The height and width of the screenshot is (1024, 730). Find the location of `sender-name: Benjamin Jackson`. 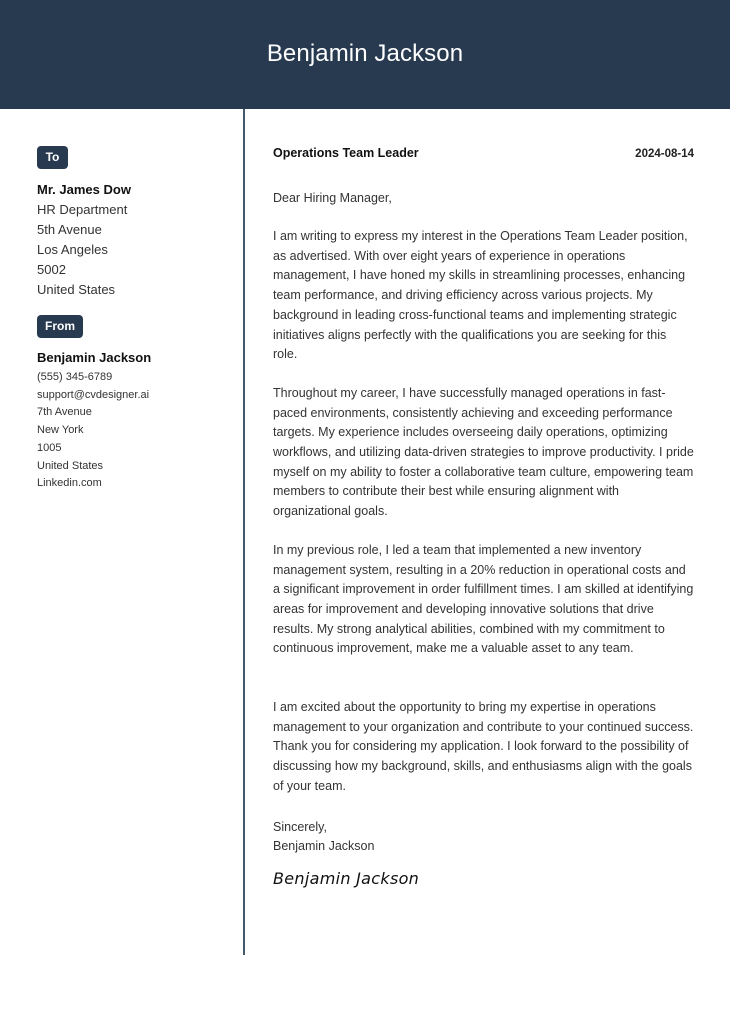

sender-name: Benjamin Jackson is located at coordinates (94, 357).